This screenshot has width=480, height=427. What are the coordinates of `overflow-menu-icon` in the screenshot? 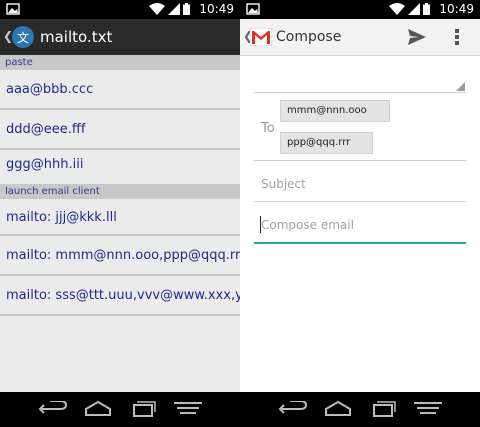 It's located at (457, 37).